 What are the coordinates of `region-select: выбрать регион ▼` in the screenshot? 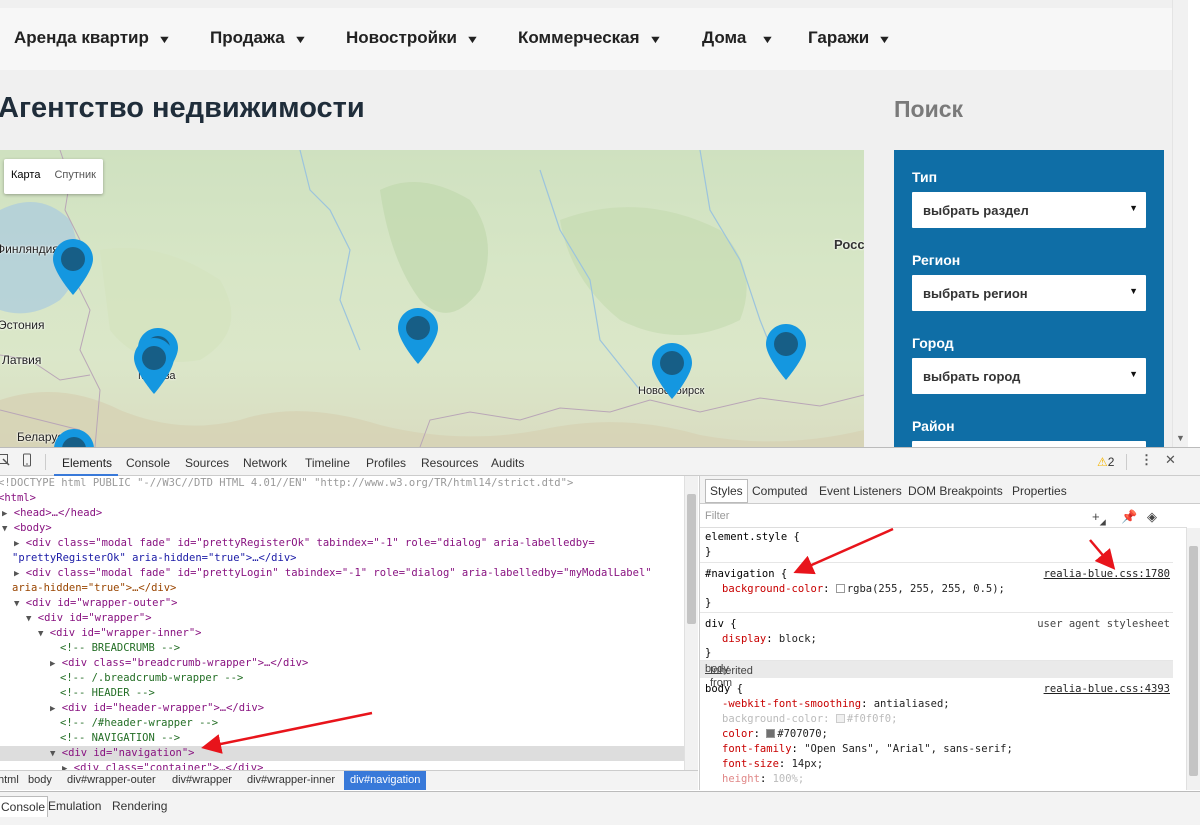 It's located at (1029, 293).